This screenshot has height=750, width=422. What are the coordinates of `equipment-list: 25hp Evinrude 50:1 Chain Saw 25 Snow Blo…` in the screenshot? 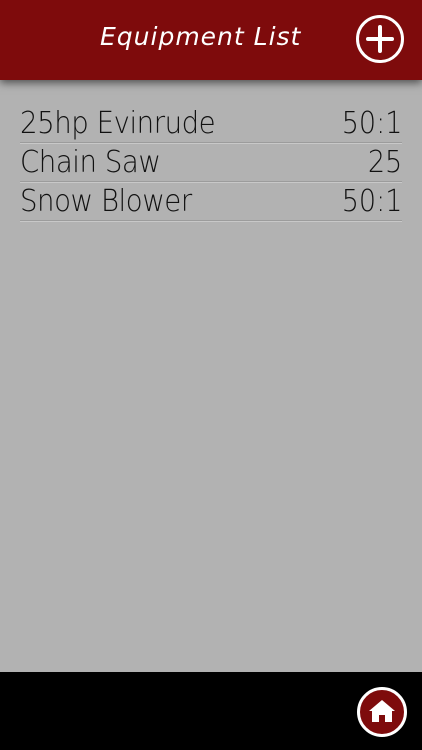 It's located at (211, 162).